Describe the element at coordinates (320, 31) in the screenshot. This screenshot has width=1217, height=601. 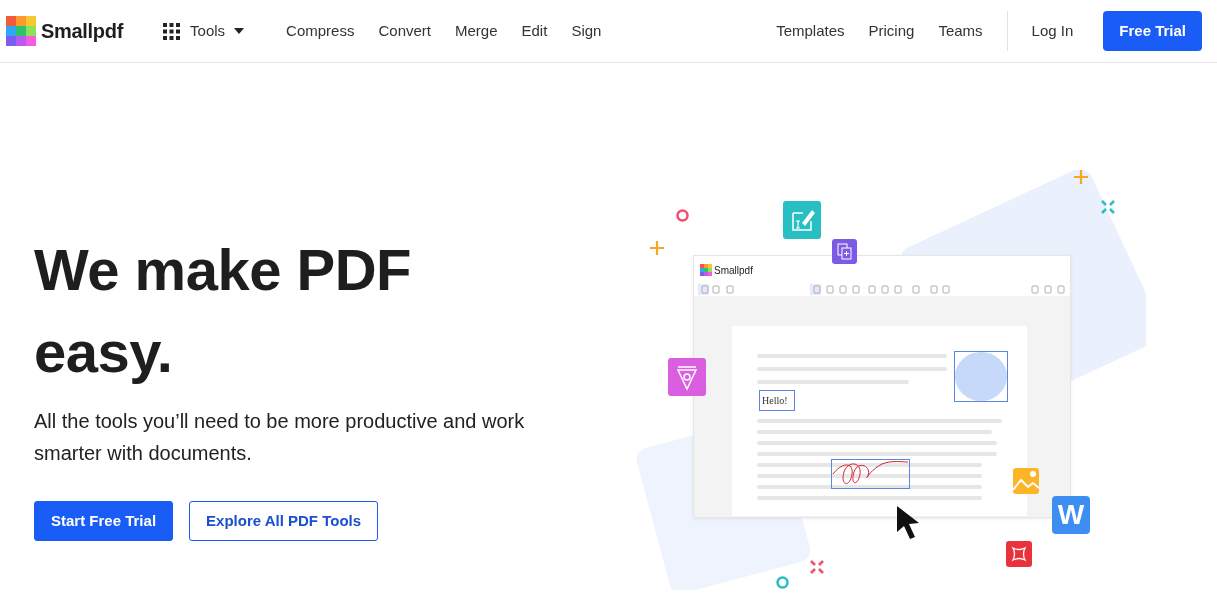
I see `nav-link: Compress` at that location.